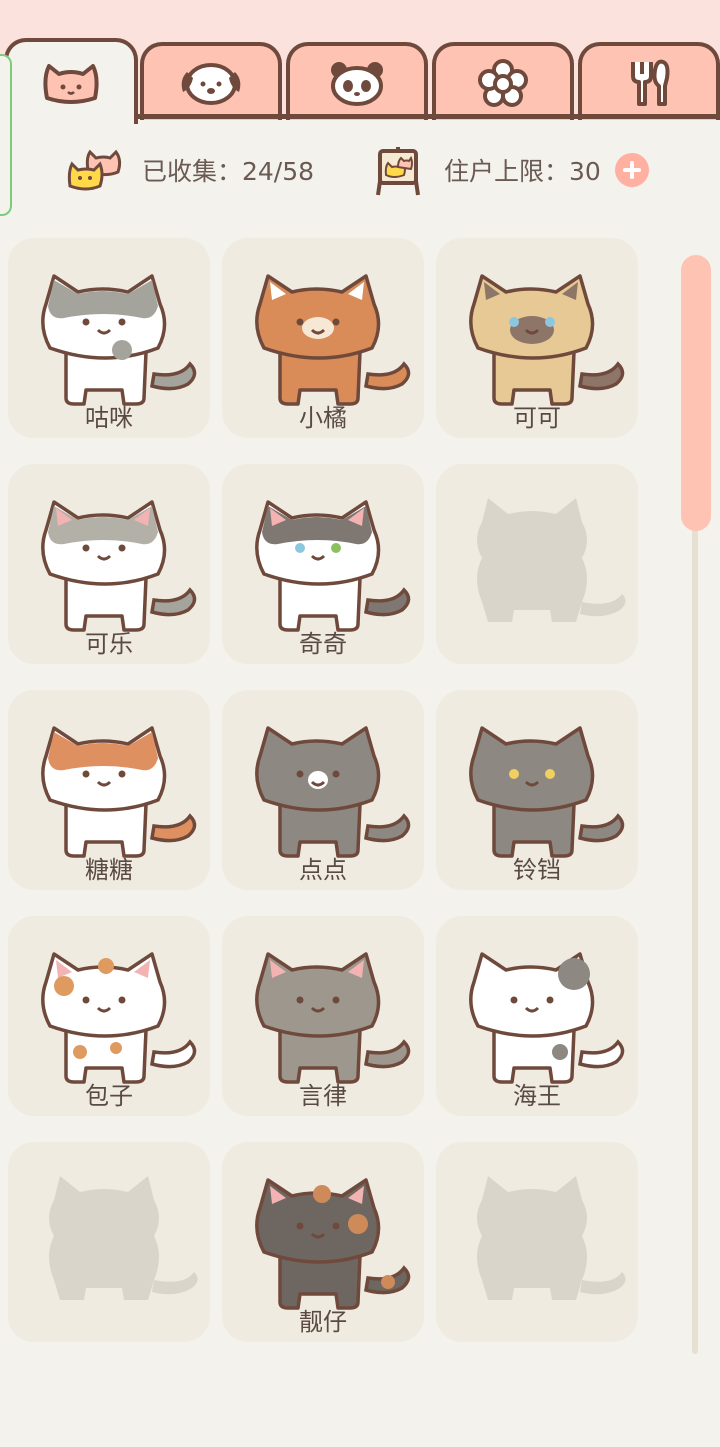 The height and width of the screenshot is (1447, 720). I want to click on tab-flowers, so click(503, 81).